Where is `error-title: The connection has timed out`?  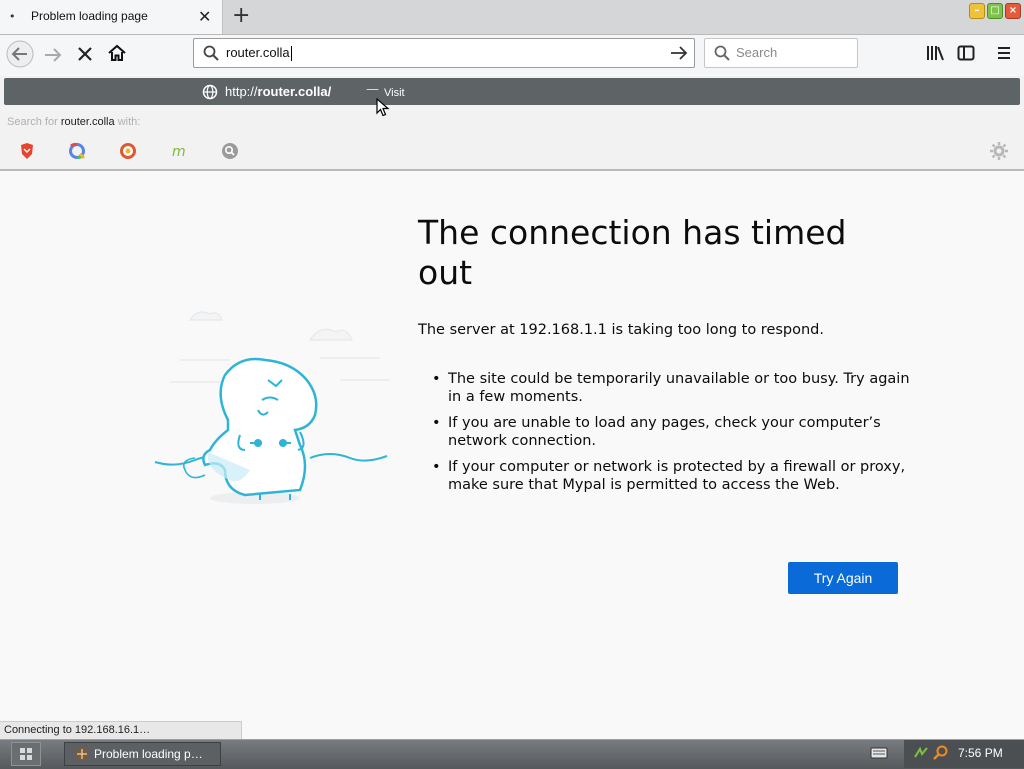 error-title: The connection has timed out is located at coordinates (632, 252).